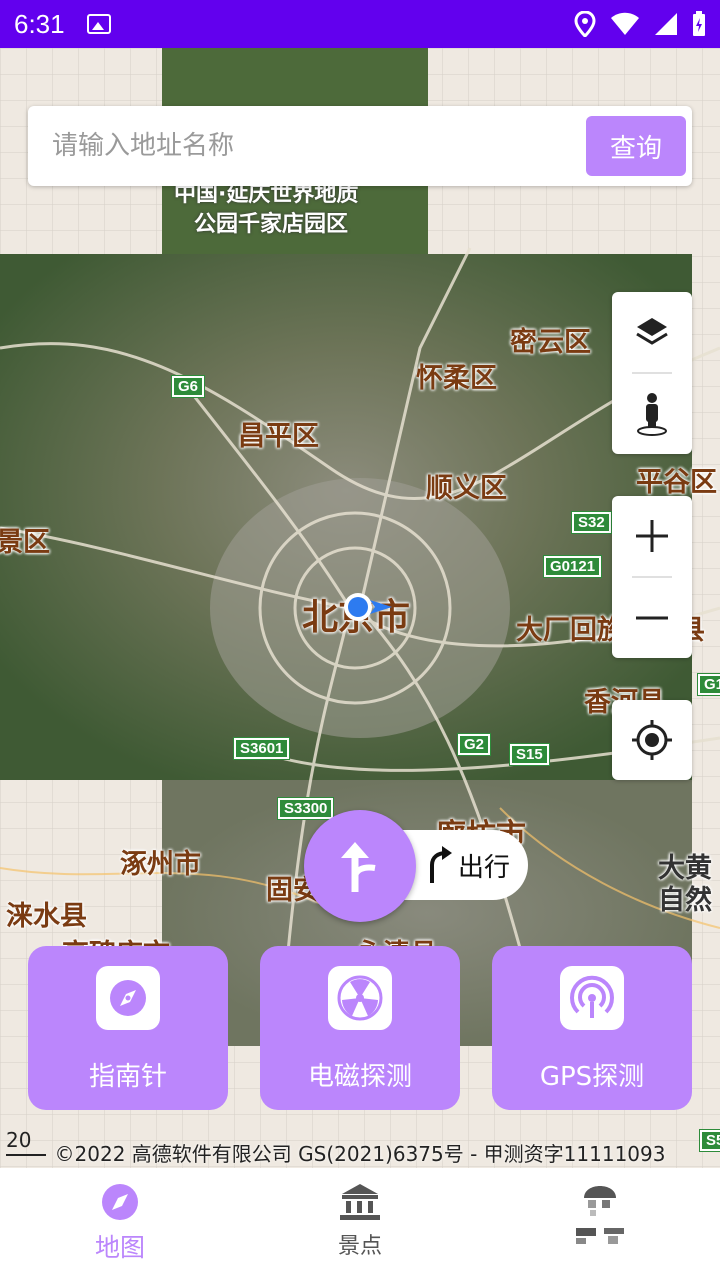  Describe the element at coordinates (708, 684) in the screenshot. I see `road-shield: G1` at that location.